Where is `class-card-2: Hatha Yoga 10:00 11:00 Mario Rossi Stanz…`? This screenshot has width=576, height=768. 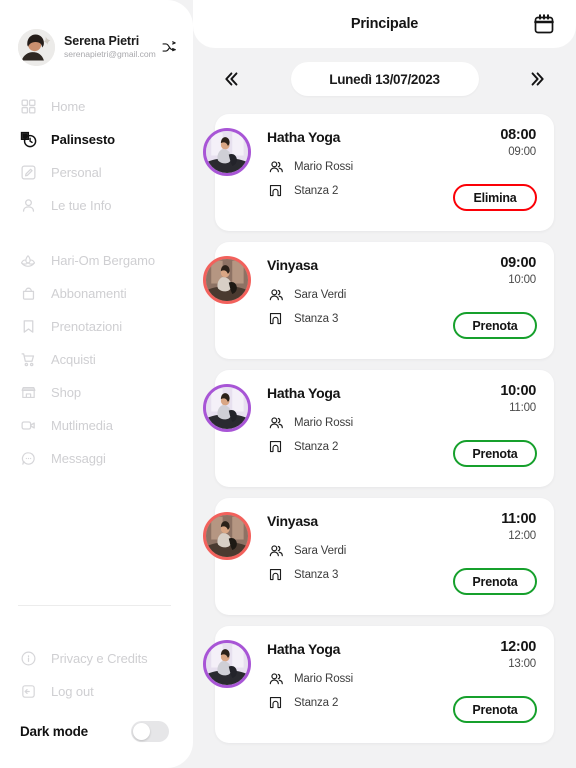
class-card-2: Hatha Yoga 10:00 11:00 Mario Rossi Stanz… is located at coordinates (378, 428).